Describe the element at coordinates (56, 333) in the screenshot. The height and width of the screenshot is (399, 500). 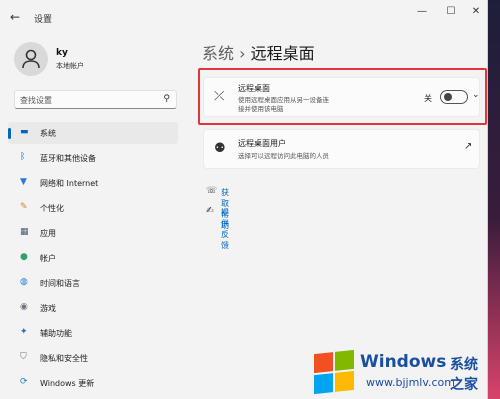
I see `sidebar-item-label: 辅助功能` at that location.